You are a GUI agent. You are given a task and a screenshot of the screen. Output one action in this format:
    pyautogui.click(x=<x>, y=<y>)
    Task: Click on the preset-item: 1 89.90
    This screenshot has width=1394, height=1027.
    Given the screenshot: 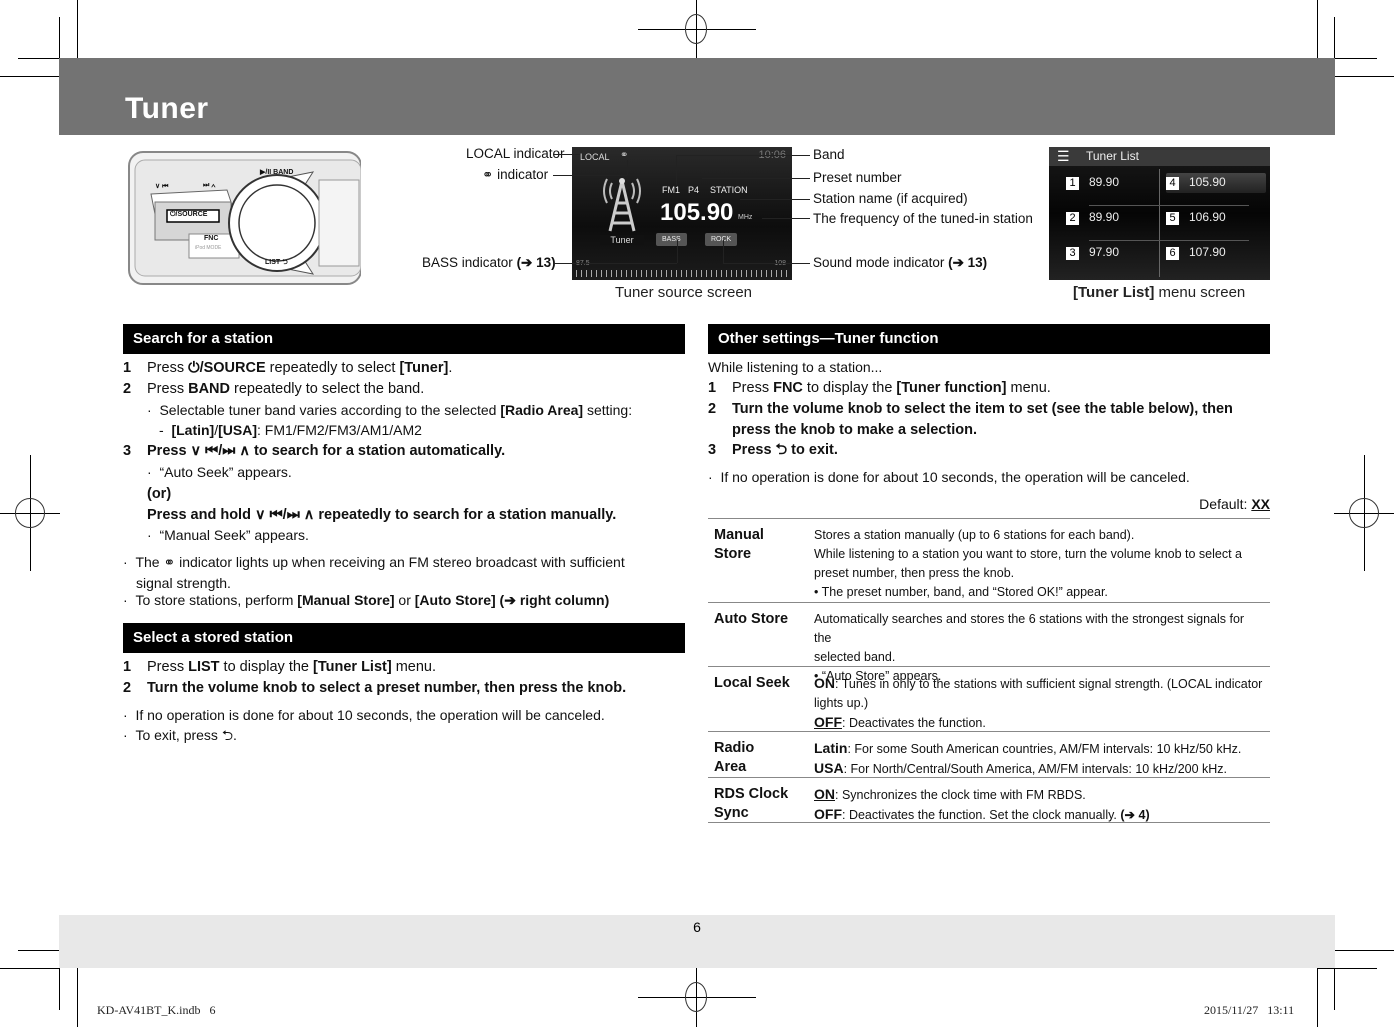 What is the action you would take?
    pyautogui.click(x=1116, y=185)
    